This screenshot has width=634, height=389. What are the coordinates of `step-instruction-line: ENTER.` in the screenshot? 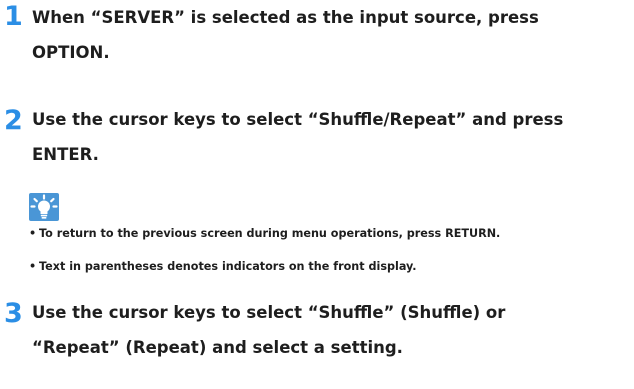 It's located at (65, 154).